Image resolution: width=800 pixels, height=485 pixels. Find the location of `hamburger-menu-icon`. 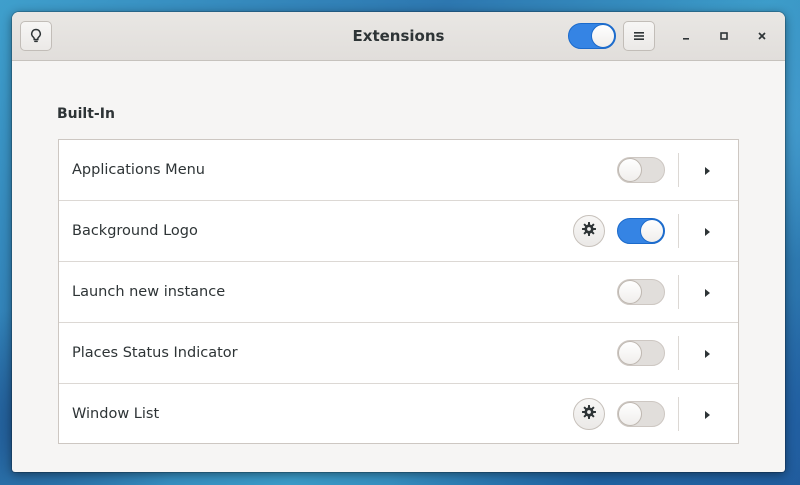

hamburger-menu-icon is located at coordinates (639, 36).